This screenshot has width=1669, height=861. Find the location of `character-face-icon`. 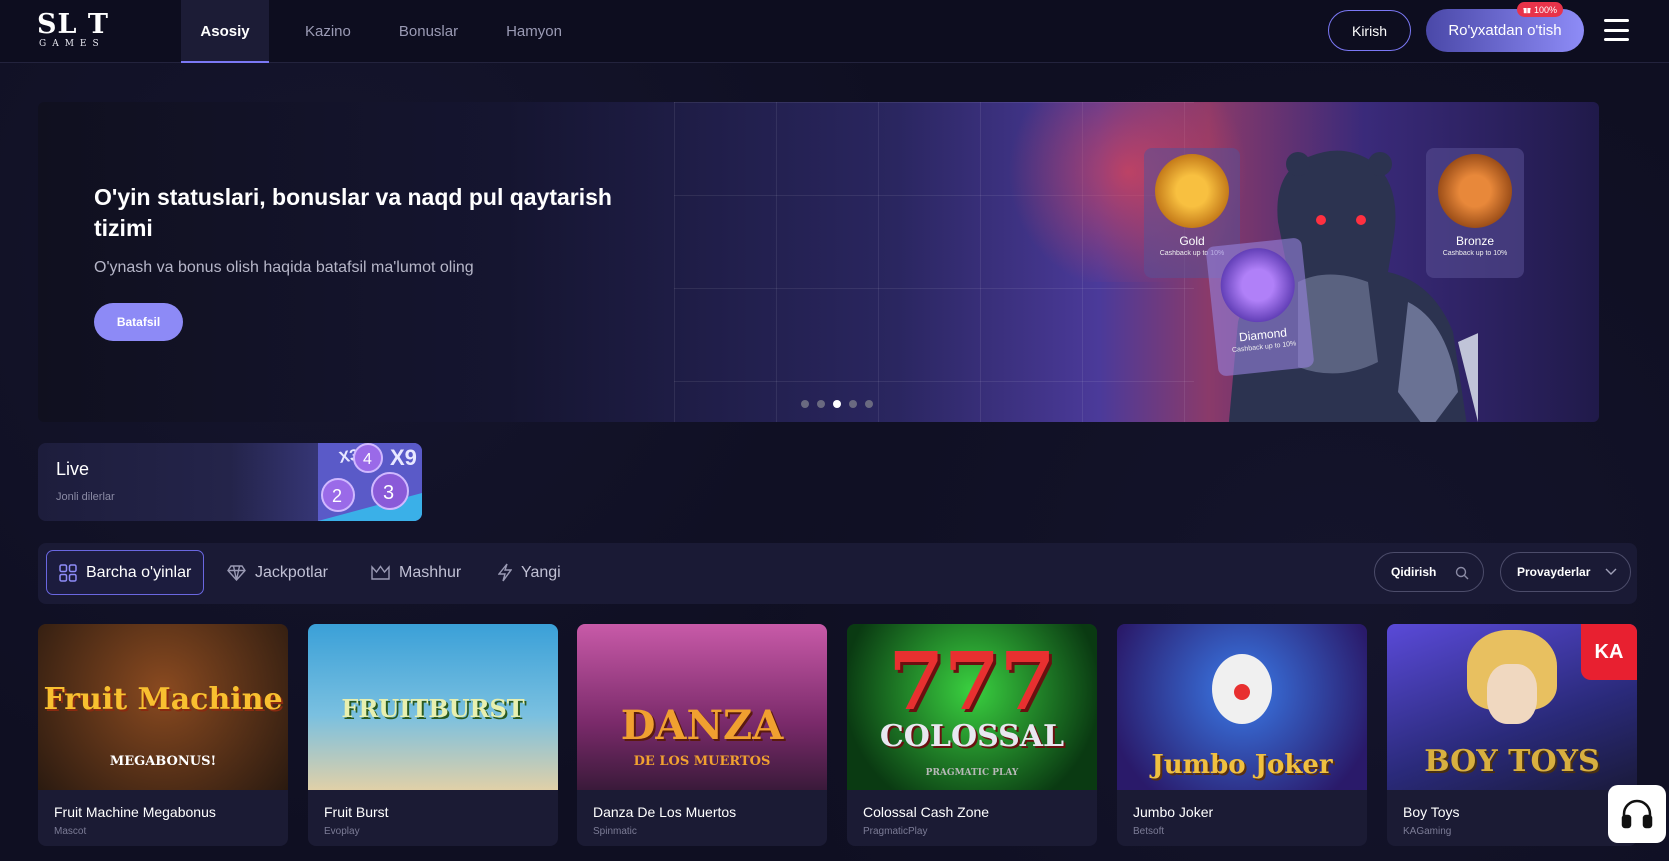

character-face-icon is located at coordinates (1512, 694).